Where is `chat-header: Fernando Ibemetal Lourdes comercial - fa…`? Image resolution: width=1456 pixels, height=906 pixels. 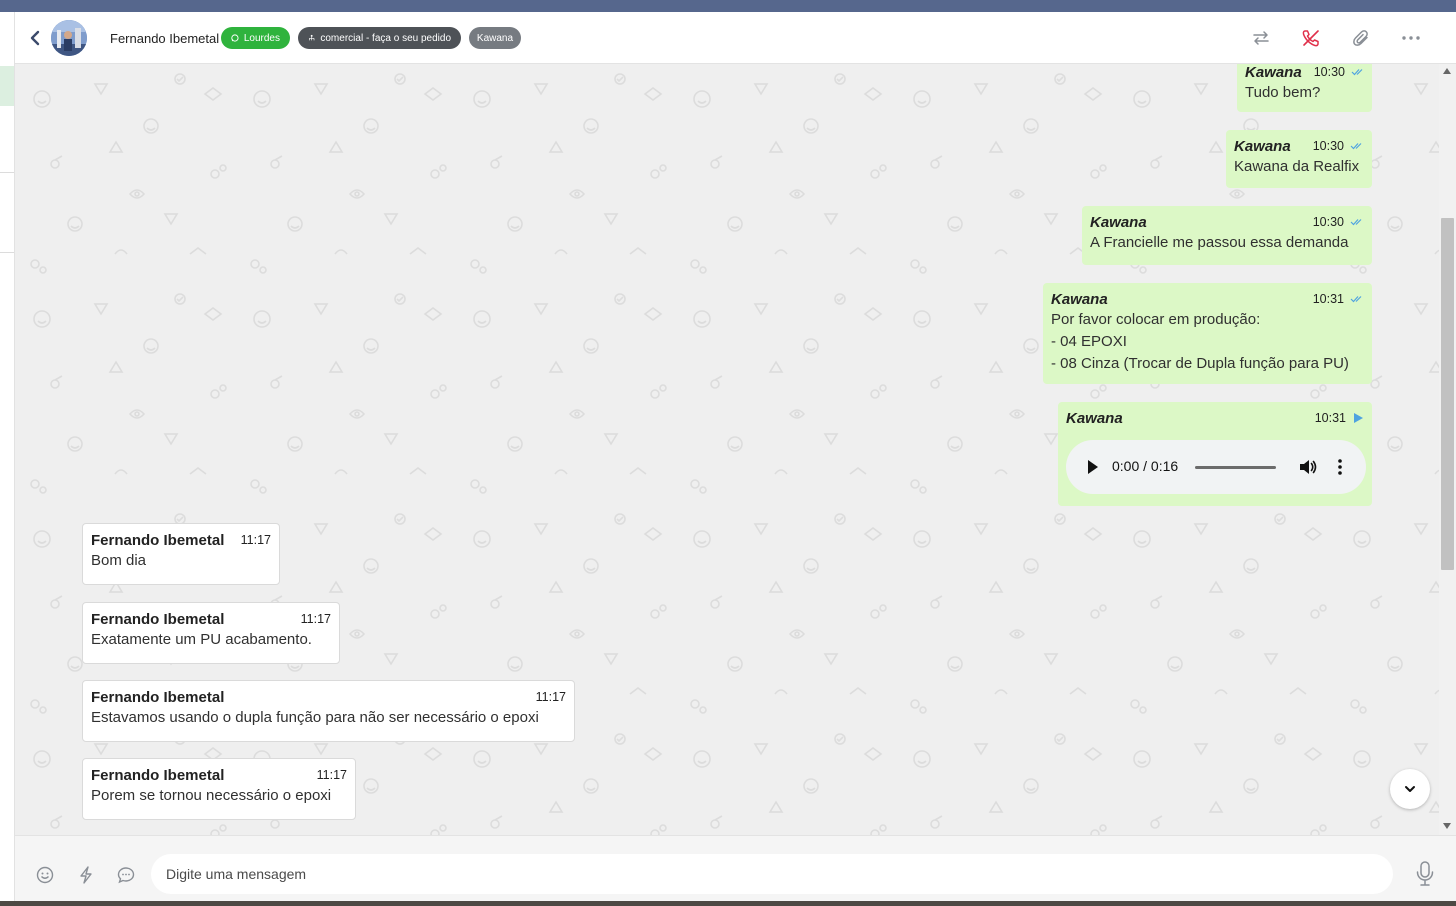
chat-header: Fernando Ibemetal Lourdes comercial - fa… is located at coordinates (735, 38).